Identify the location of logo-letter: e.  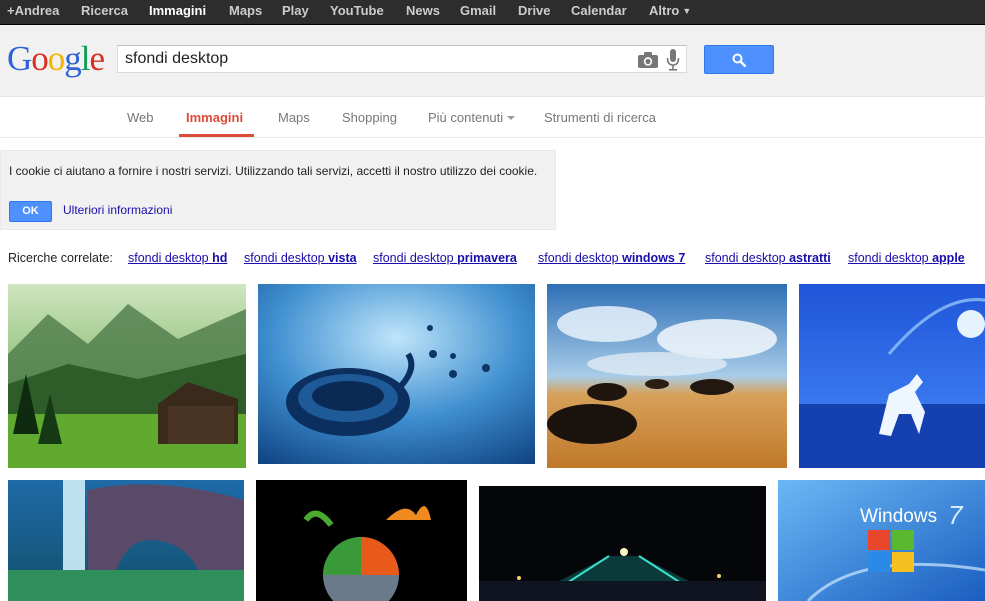
(97, 58).